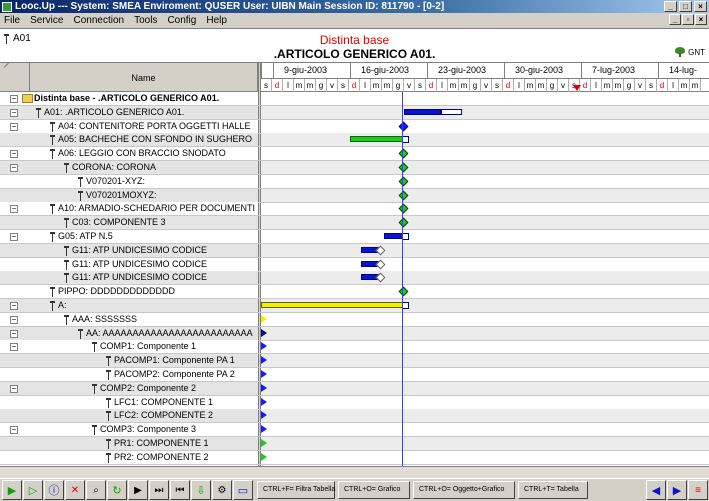 The height and width of the screenshot is (501, 709). I want to click on tree-row: − AAA: SSSSSSS, so click(354, 319).